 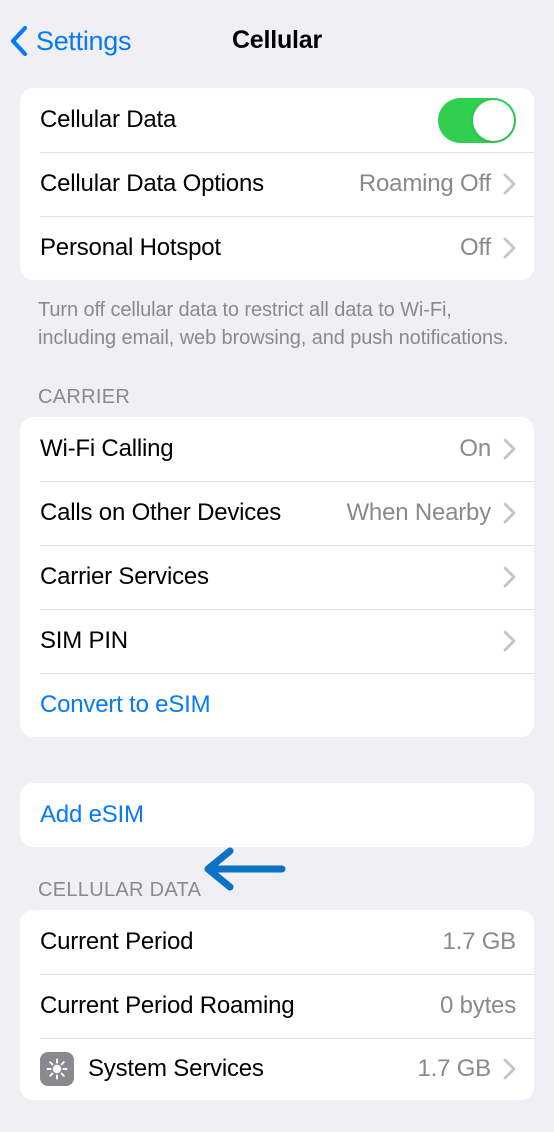 I want to click on row-wifi-calling: Wi-Fi Calling On, so click(x=277, y=449).